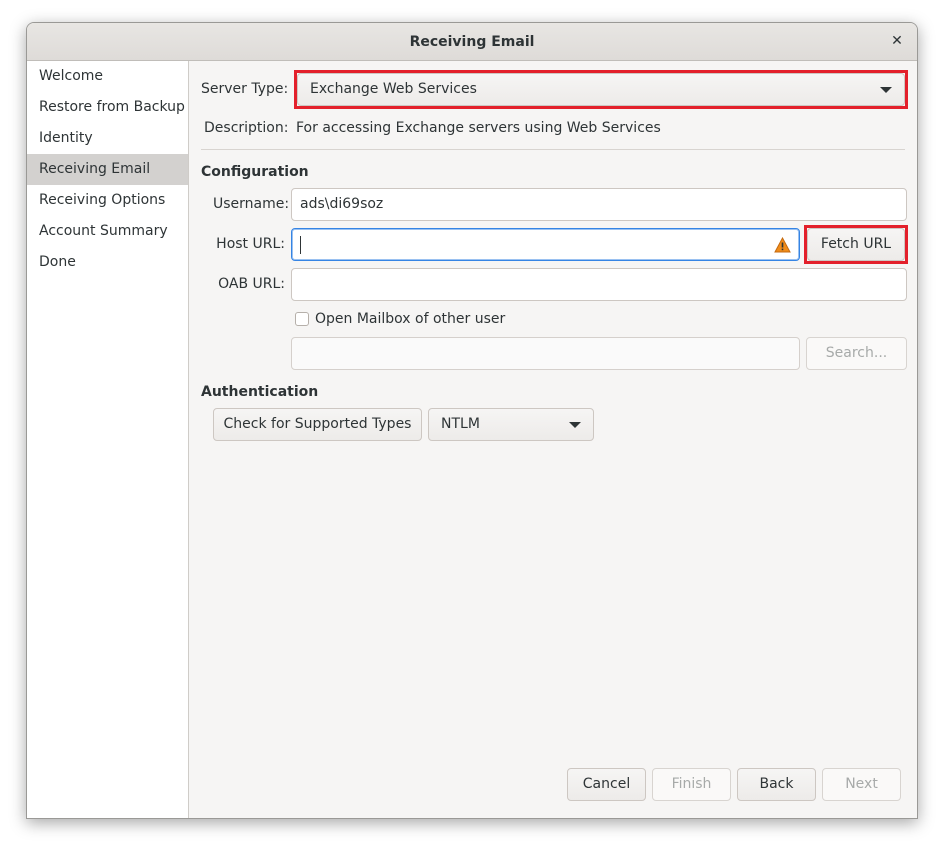 Image resolution: width=944 pixels, height=848 pixels. Describe the element at coordinates (601, 89) in the screenshot. I see `server-type-dropdown: Exchange Web Services` at that location.